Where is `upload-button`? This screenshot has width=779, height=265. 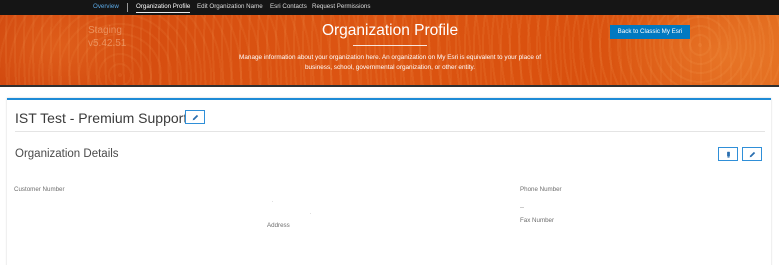
upload-button is located at coordinates (728, 154).